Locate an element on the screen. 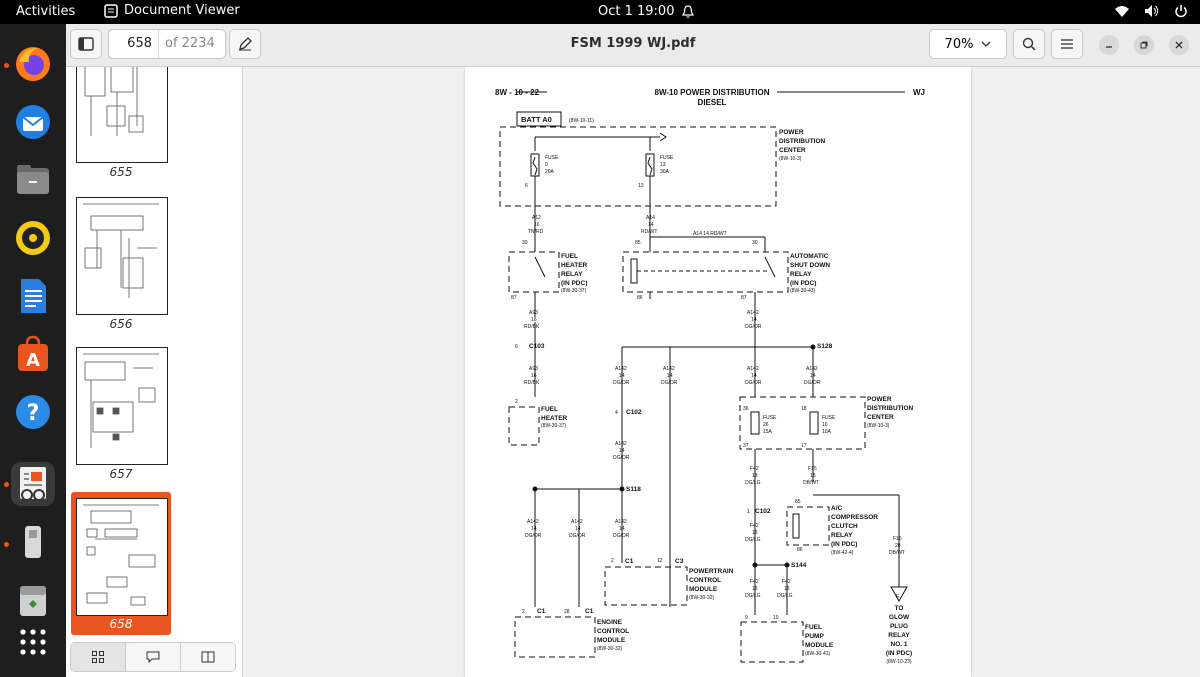  thunderbird-icon is located at coordinates (33, 122).